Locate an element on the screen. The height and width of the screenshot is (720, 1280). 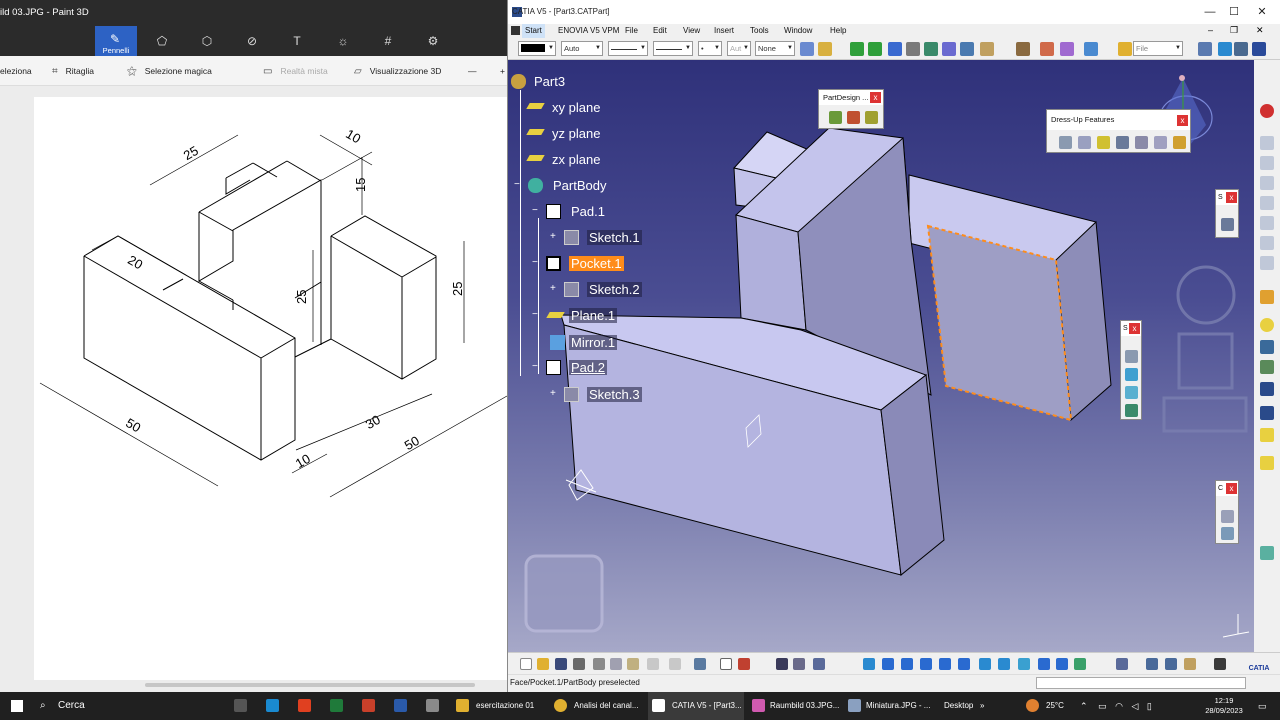
catalog-browser-icon is located at coordinates (1220, 664).